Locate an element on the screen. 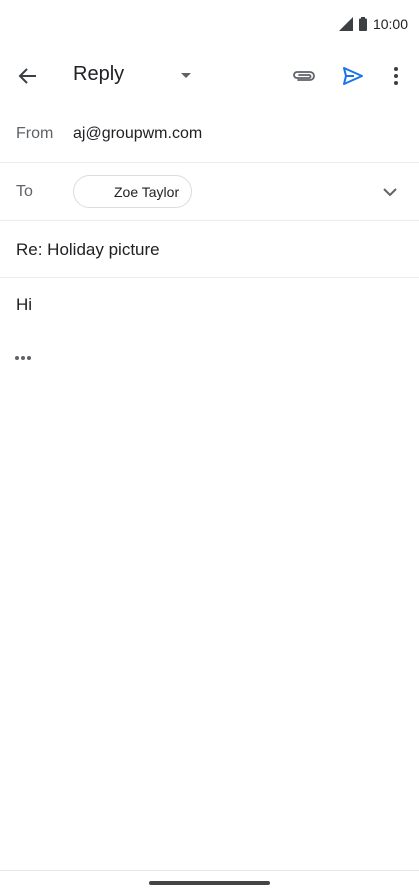 The height and width of the screenshot is (894, 419). subject-text: Re: Holiday picture is located at coordinates (88, 250).